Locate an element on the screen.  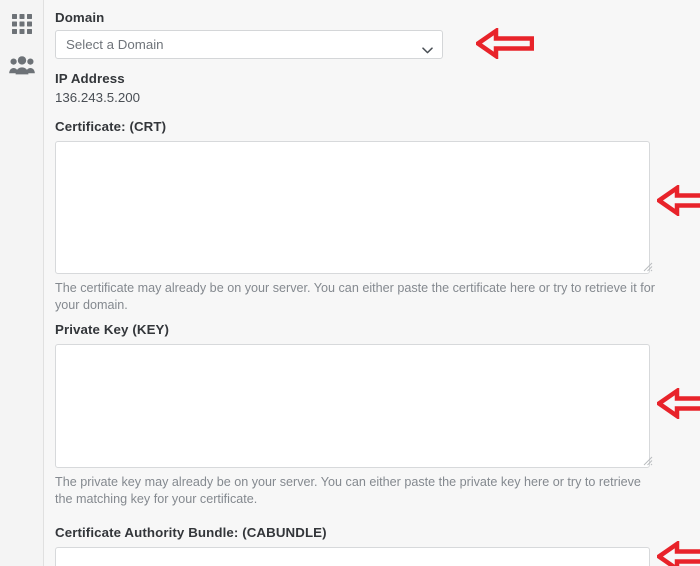
sidebar-item-users is located at coordinates (21, 68).